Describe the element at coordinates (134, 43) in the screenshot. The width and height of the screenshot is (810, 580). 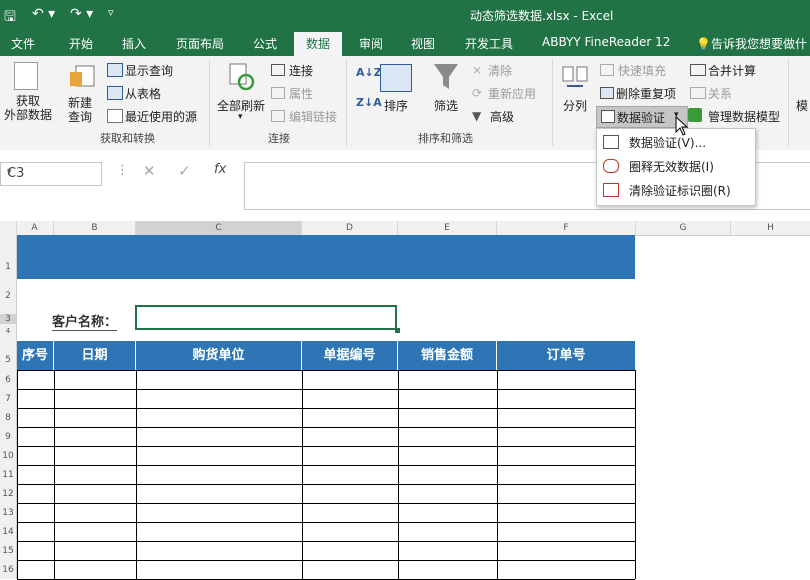
I see `tab-insert: 插入` at that location.